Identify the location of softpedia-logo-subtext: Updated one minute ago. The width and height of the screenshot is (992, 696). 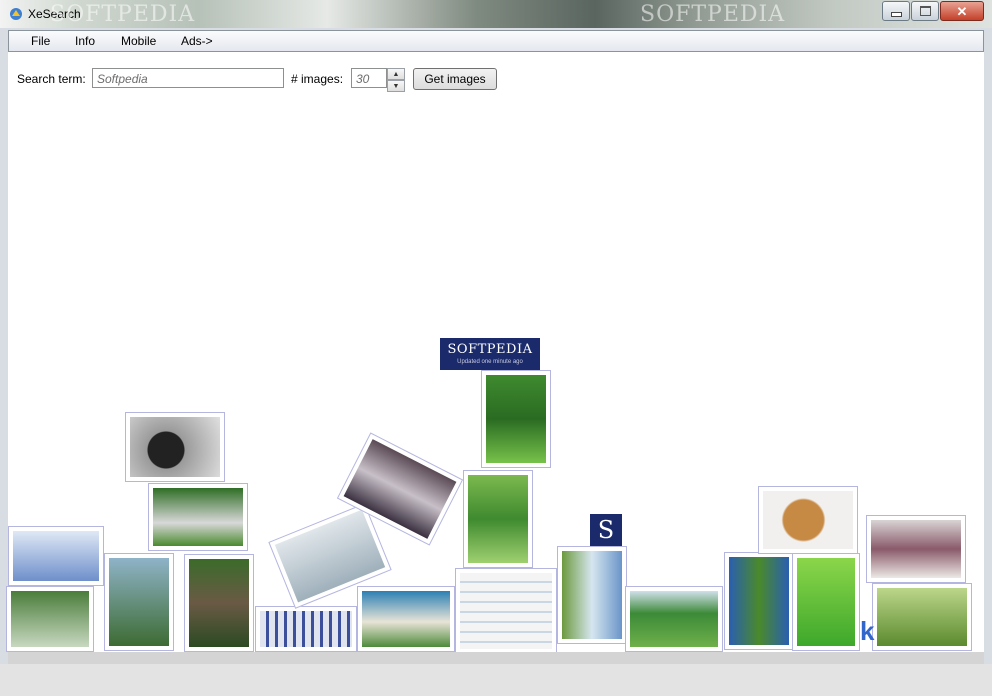
(490, 362).